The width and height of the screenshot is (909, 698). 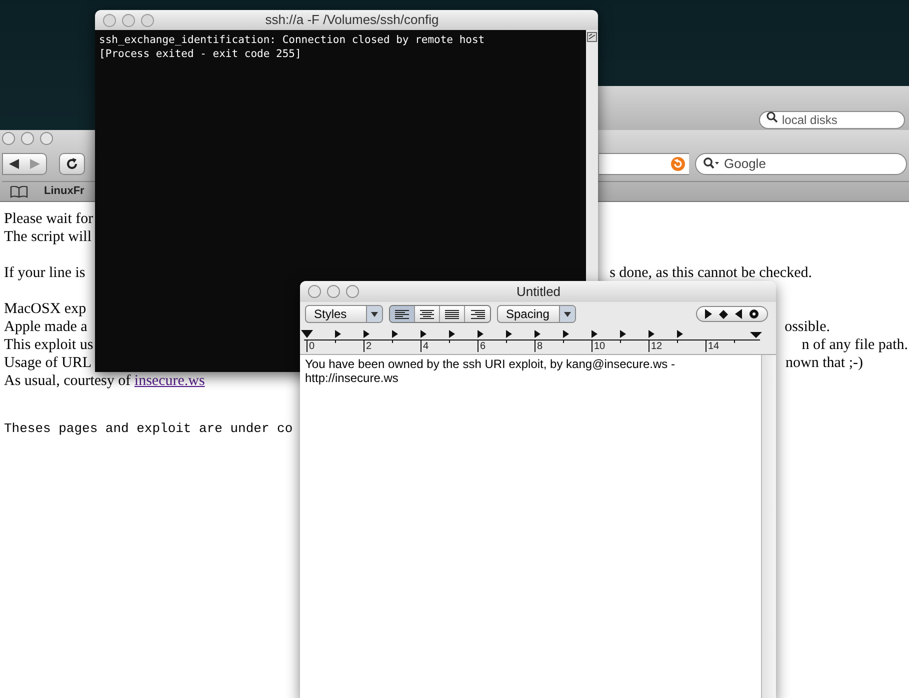 I want to click on paragraph-text: nown that ;-), so click(x=825, y=363).